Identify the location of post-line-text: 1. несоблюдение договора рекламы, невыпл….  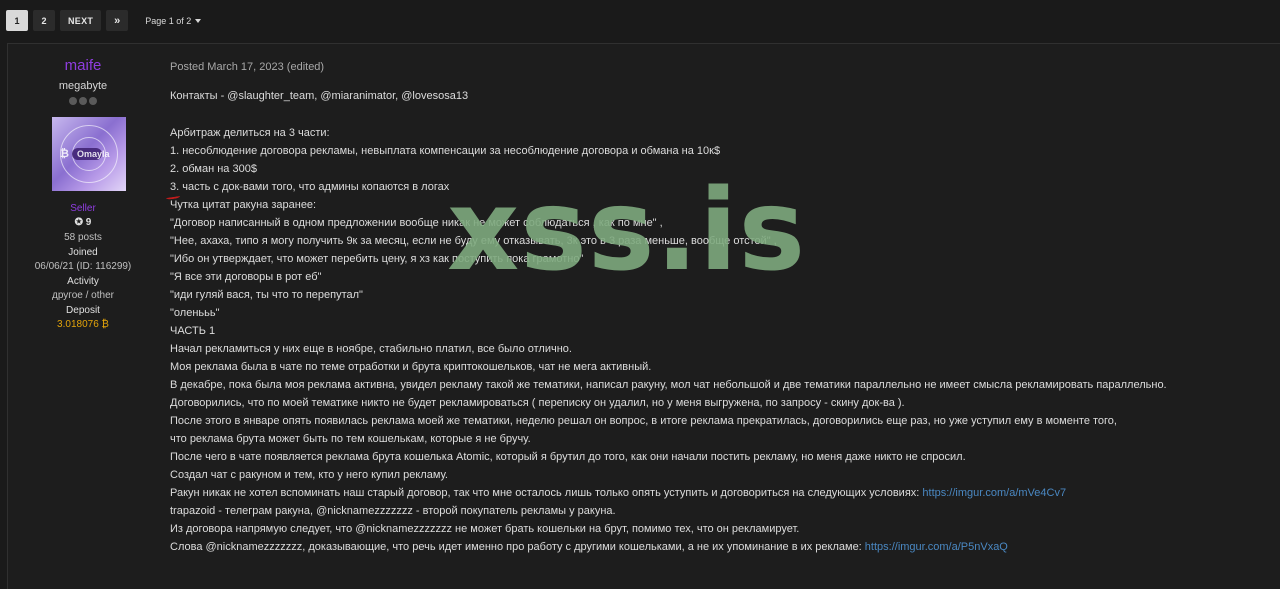
(445, 151).